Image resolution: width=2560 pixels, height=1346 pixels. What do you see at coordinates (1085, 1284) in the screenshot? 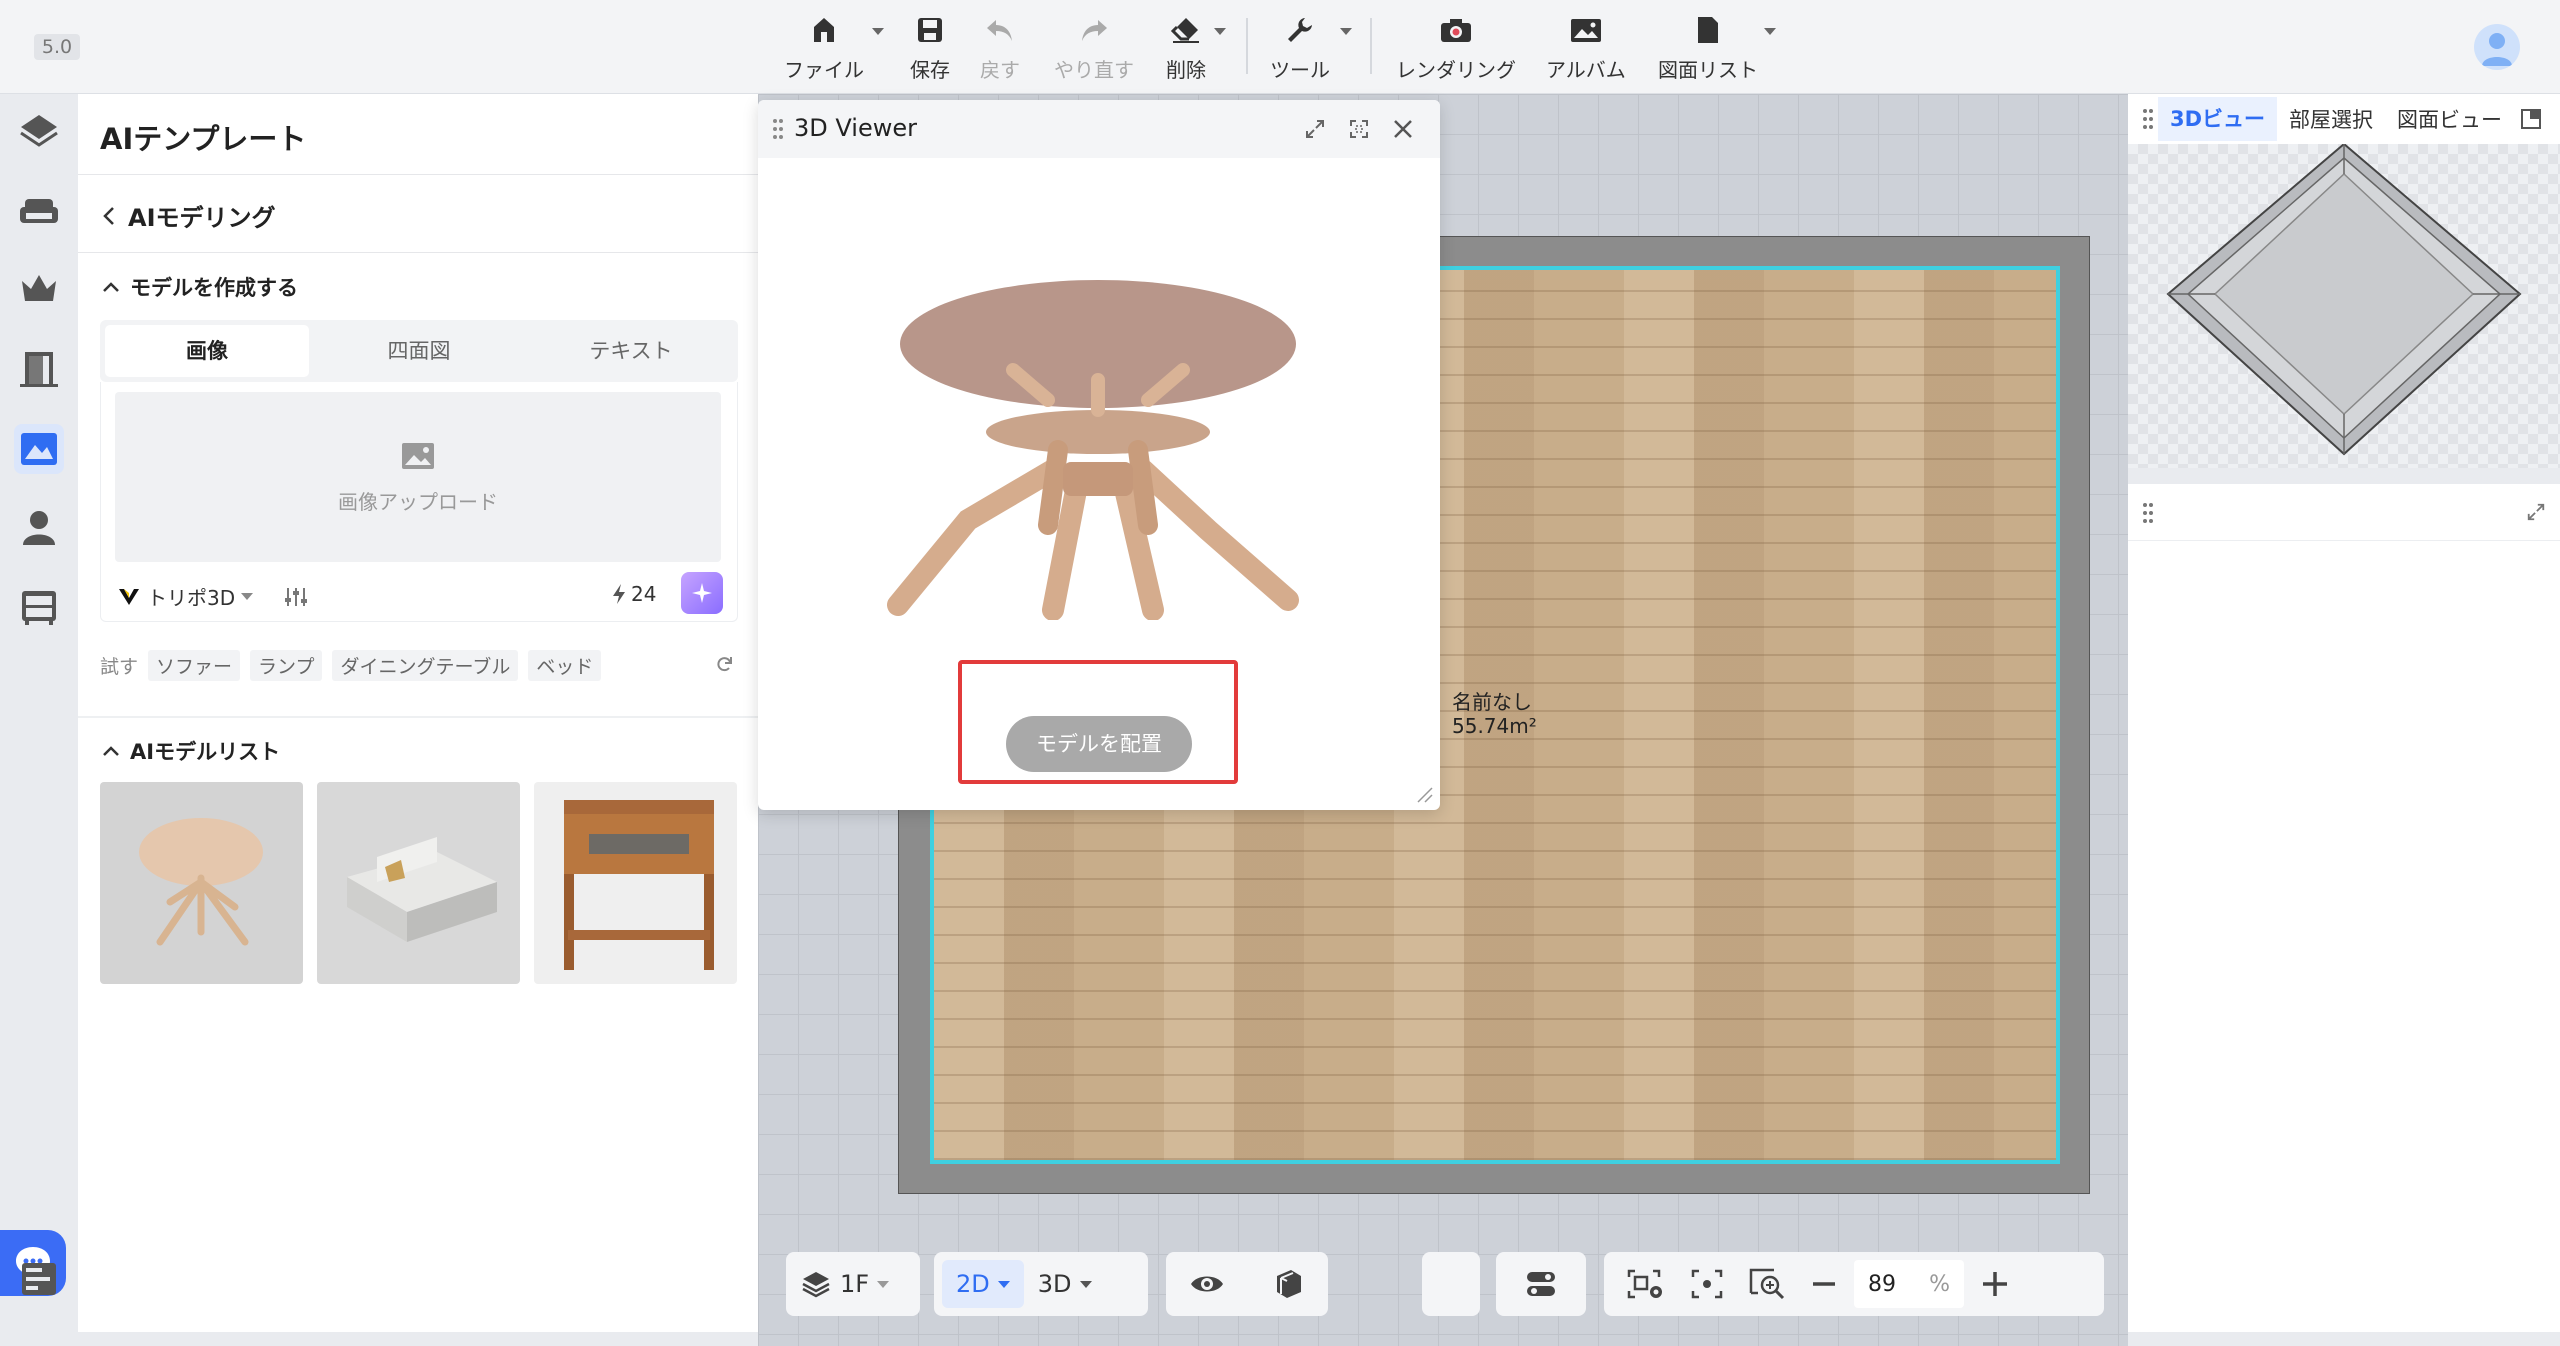
I see `view-3d-caret-icon` at bounding box center [1085, 1284].